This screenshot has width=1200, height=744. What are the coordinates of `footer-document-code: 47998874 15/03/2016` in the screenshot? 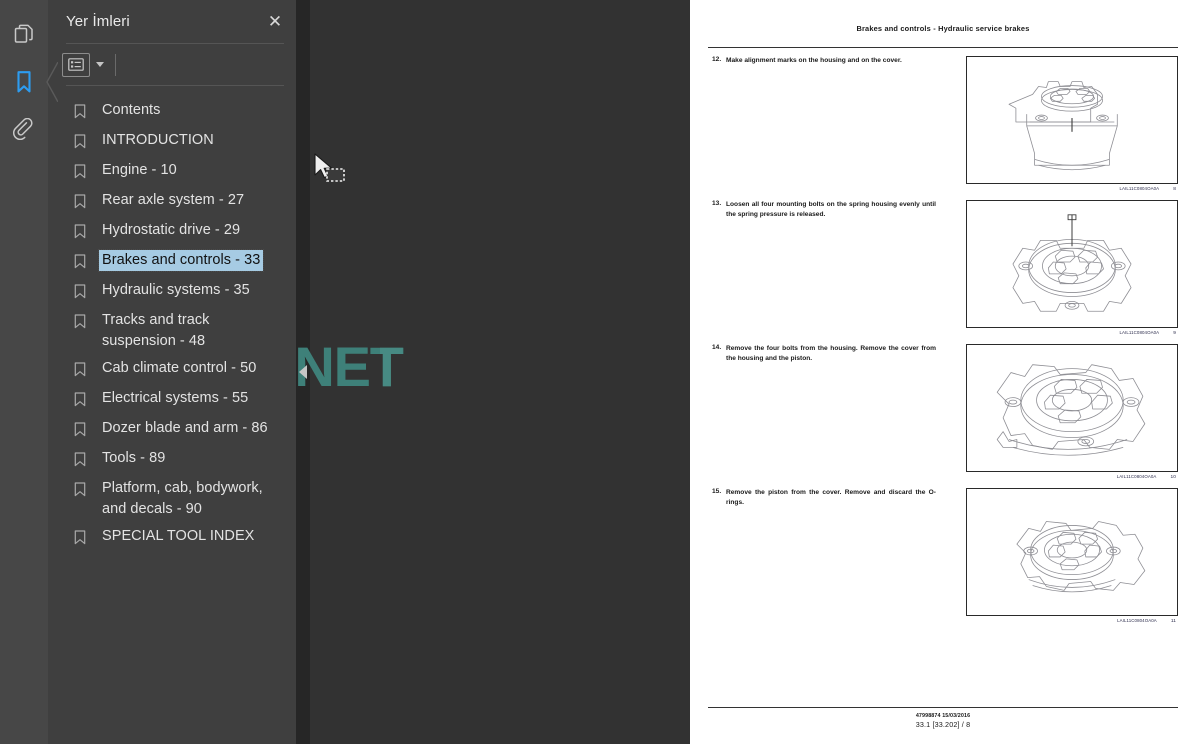 It's located at (943, 716).